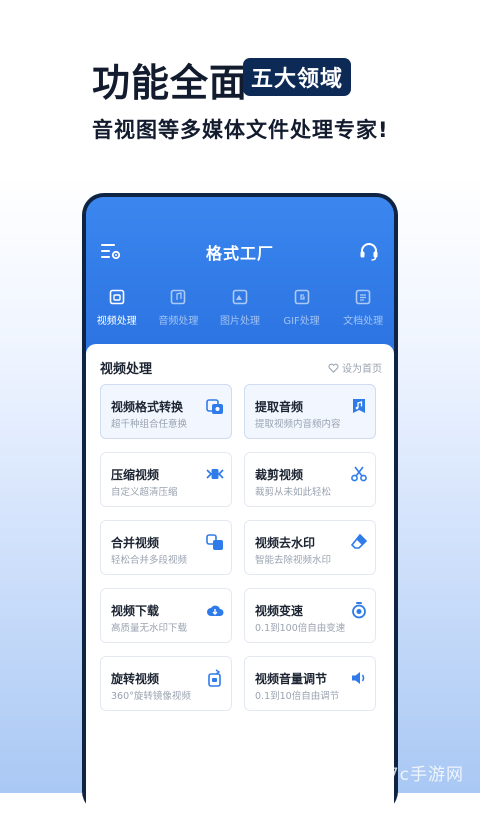 This screenshot has width=480, height=813. Describe the element at coordinates (214, 406) in the screenshot. I see `video-convert-icon` at that location.